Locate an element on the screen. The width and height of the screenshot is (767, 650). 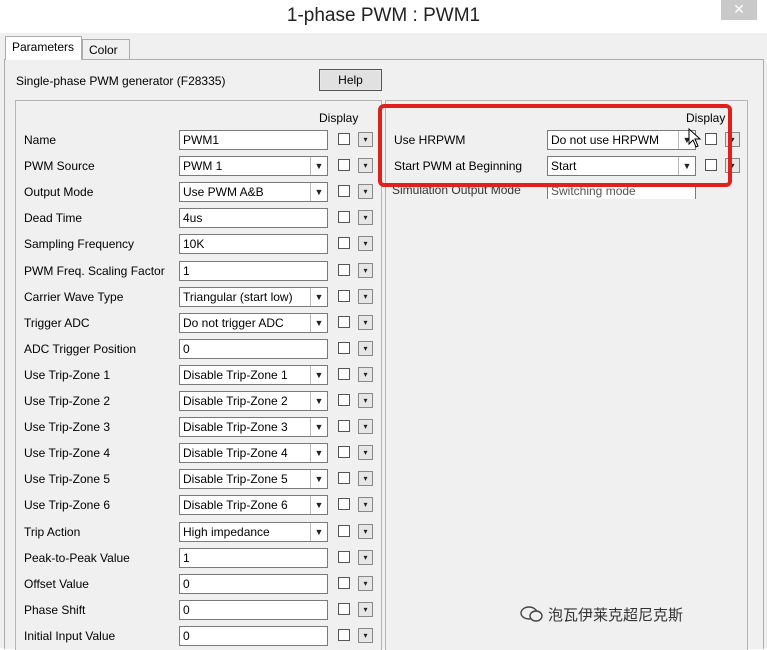
param-select: Disable Trip-Zone 2 ▼ is located at coordinates (253, 401).